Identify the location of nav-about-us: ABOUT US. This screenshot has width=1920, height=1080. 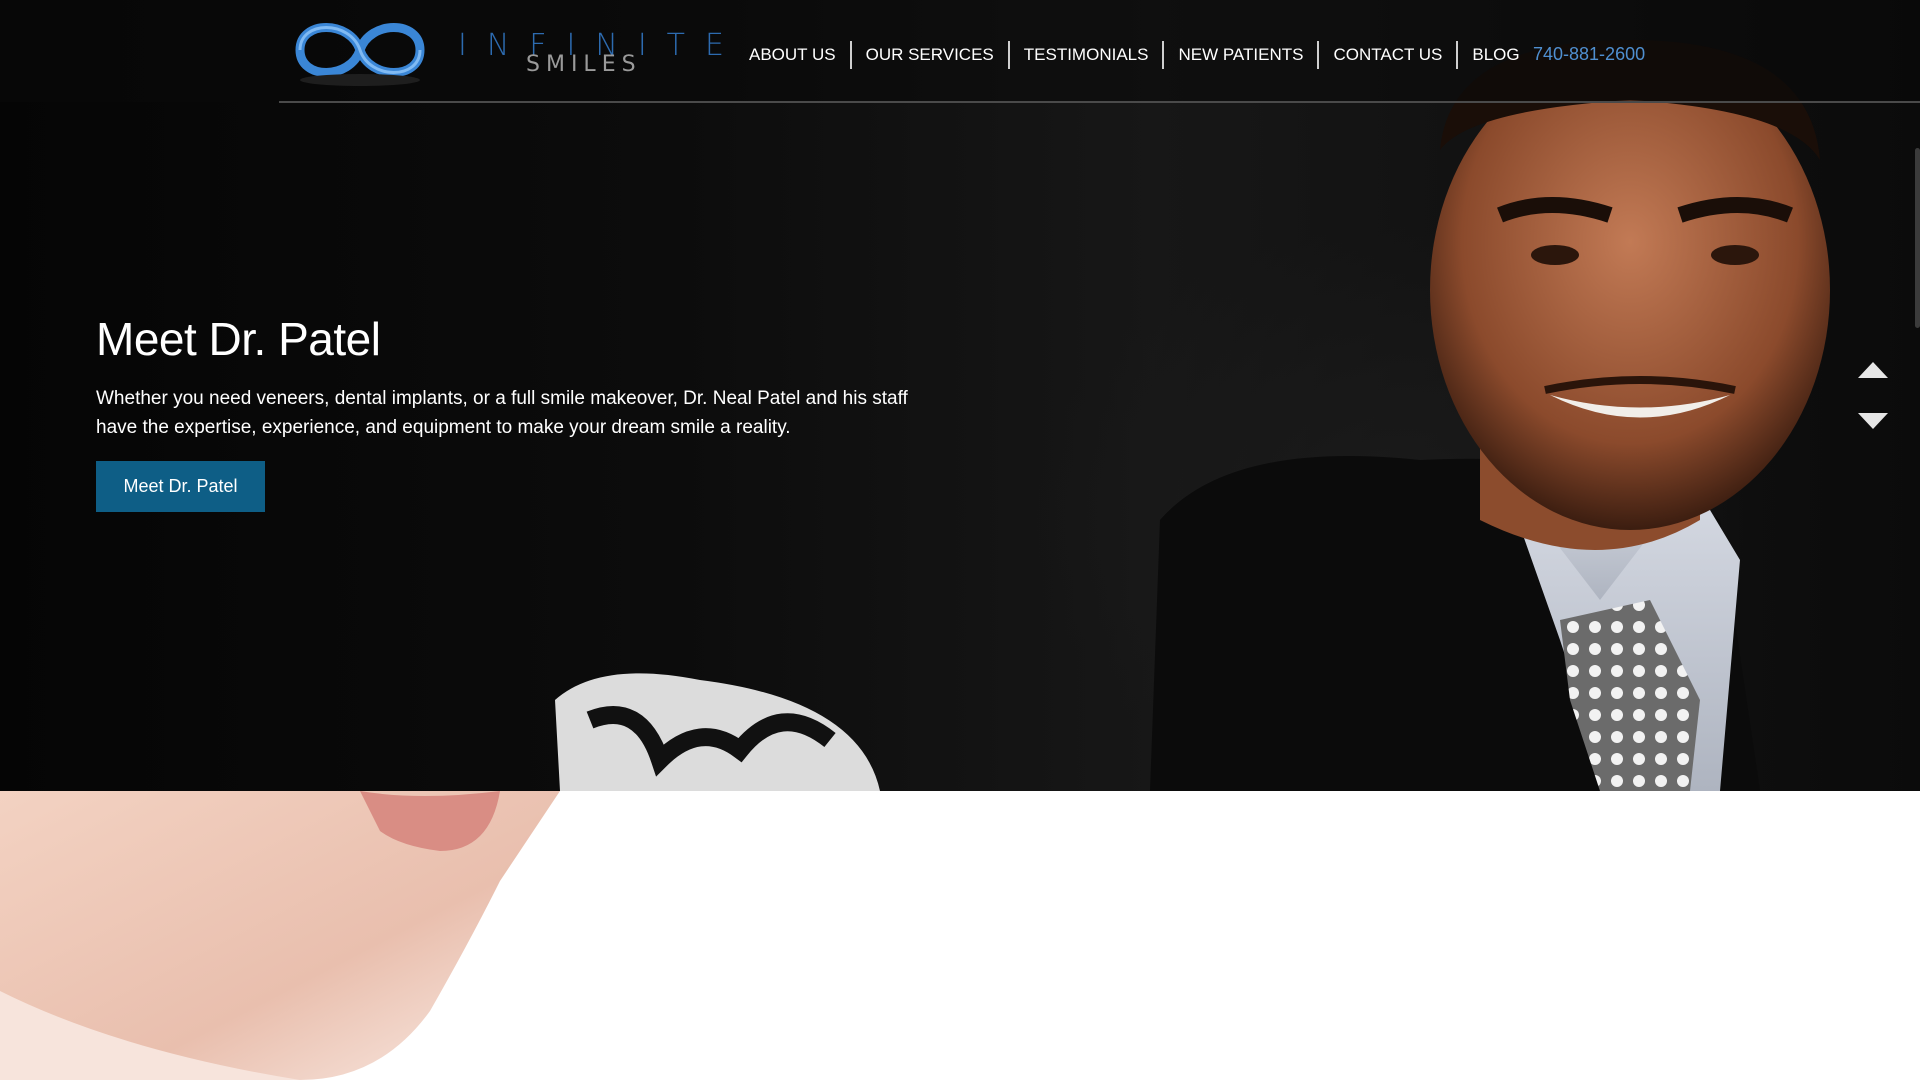
(793, 55).